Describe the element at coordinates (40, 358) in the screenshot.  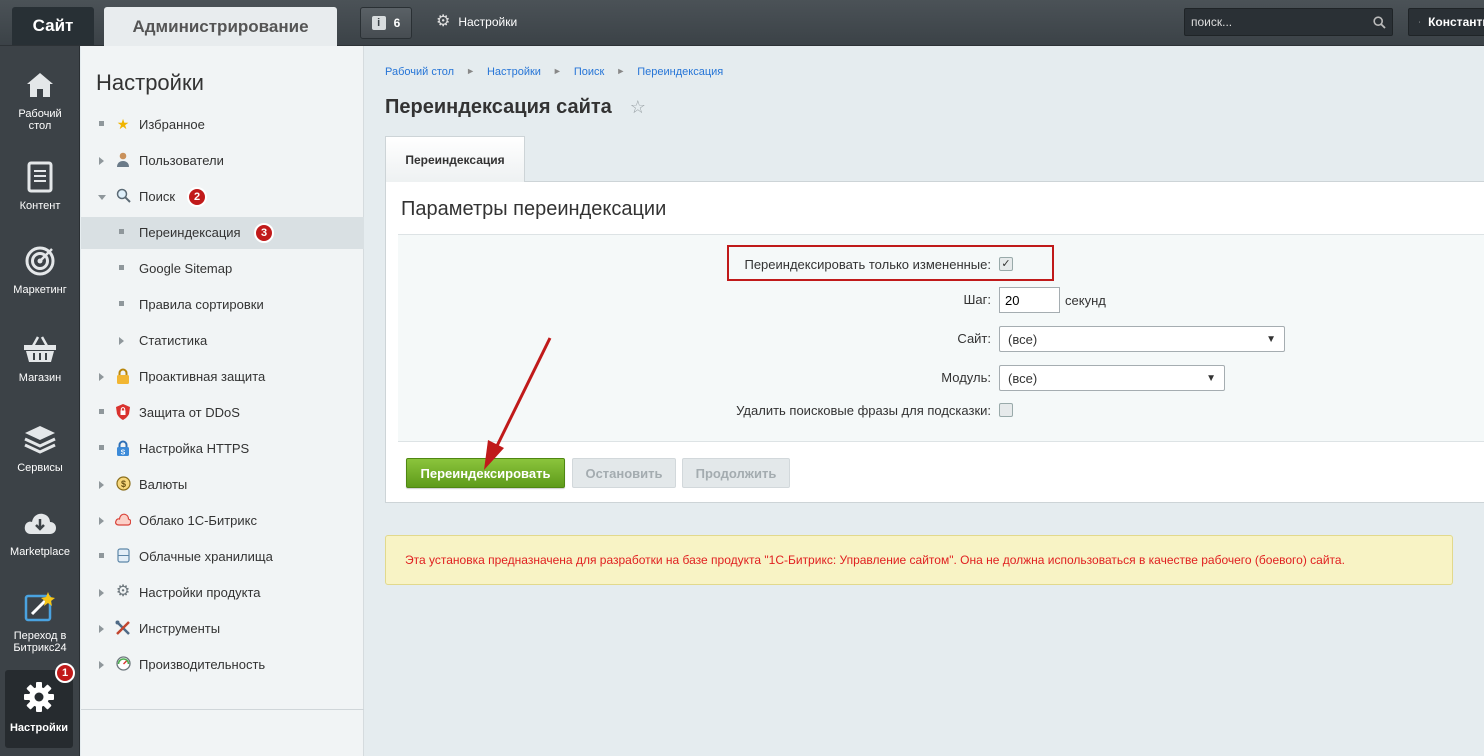
I see `nav-shop: Магазин` at that location.